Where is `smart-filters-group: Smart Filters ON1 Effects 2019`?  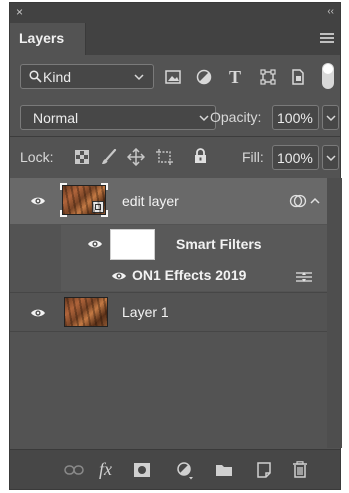
smart-filters-group: Smart Filters ON1 Effects 2019 is located at coordinates (194, 258).